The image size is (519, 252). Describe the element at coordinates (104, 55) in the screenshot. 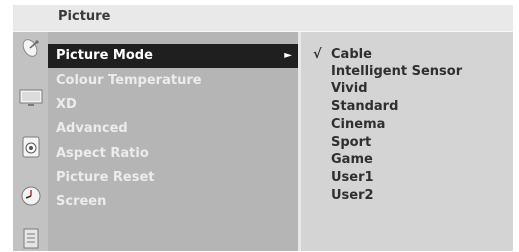

I see `menu-item-label: Picture Mode` at that location.